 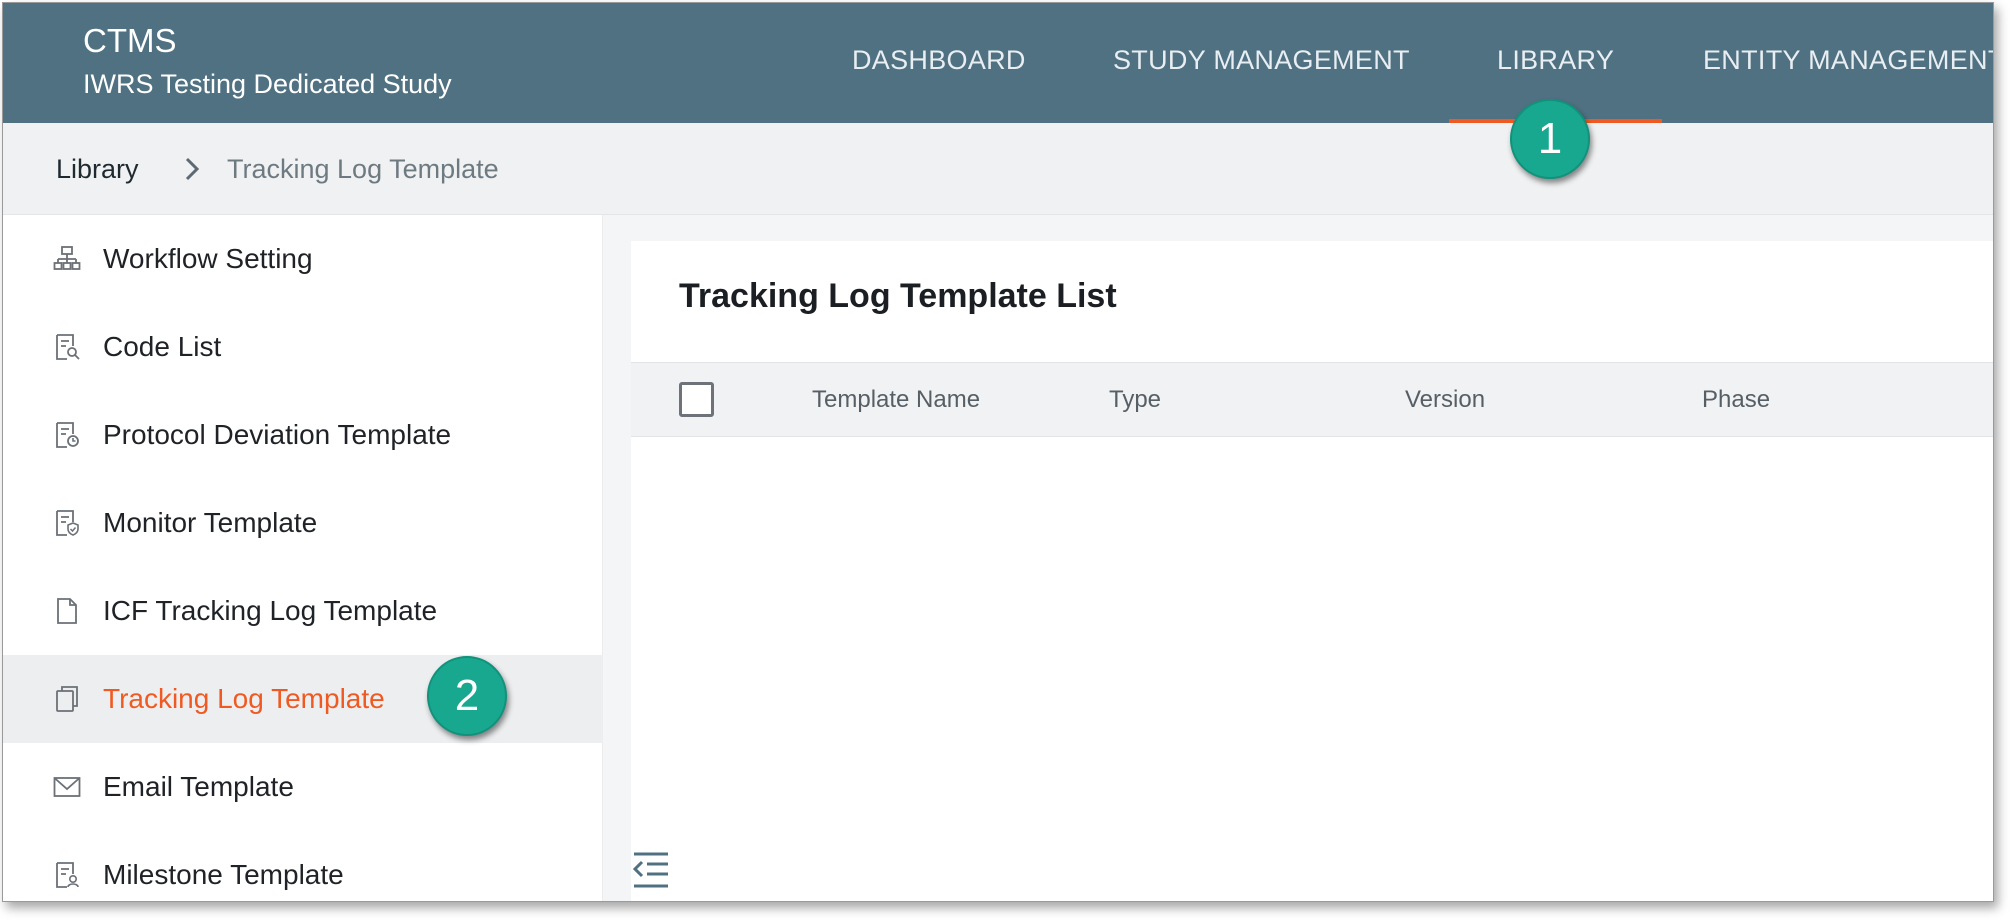 What do you see at coordinates (303, 347) in the screenshot?
I see `sidebar-item-code-list: Code List` at bounding box center [303, 347].